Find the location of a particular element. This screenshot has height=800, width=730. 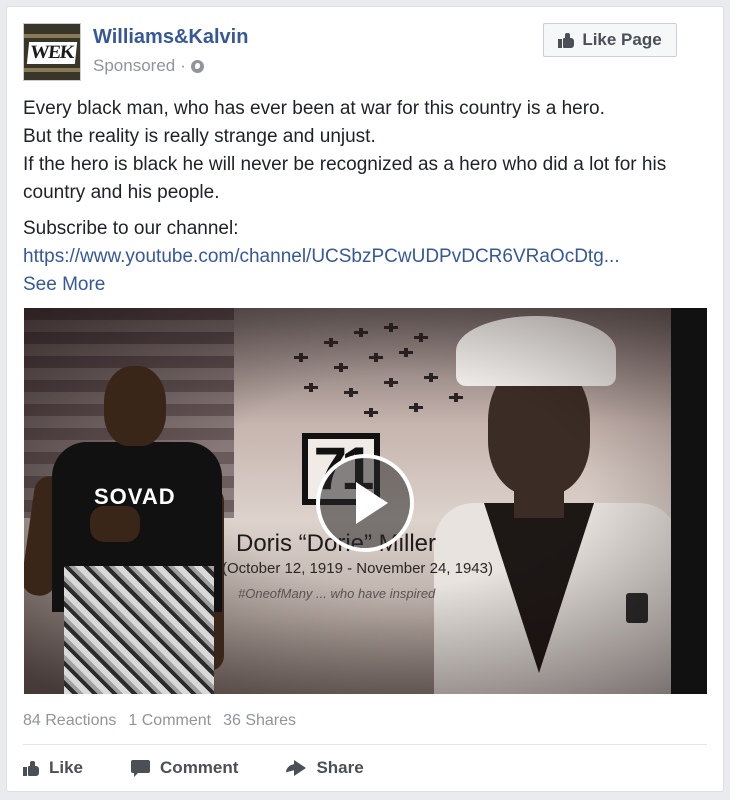

like-button: Like is located at coordinates (53, 768).